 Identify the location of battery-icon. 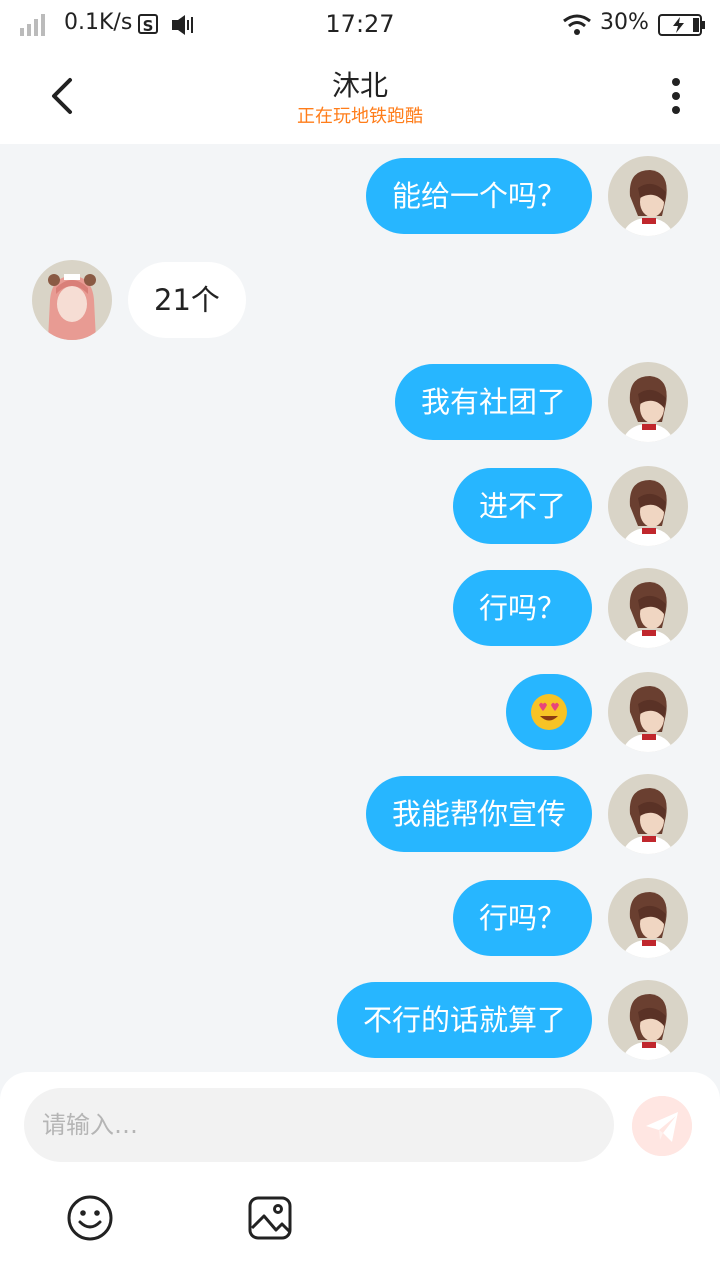
(681, 25).